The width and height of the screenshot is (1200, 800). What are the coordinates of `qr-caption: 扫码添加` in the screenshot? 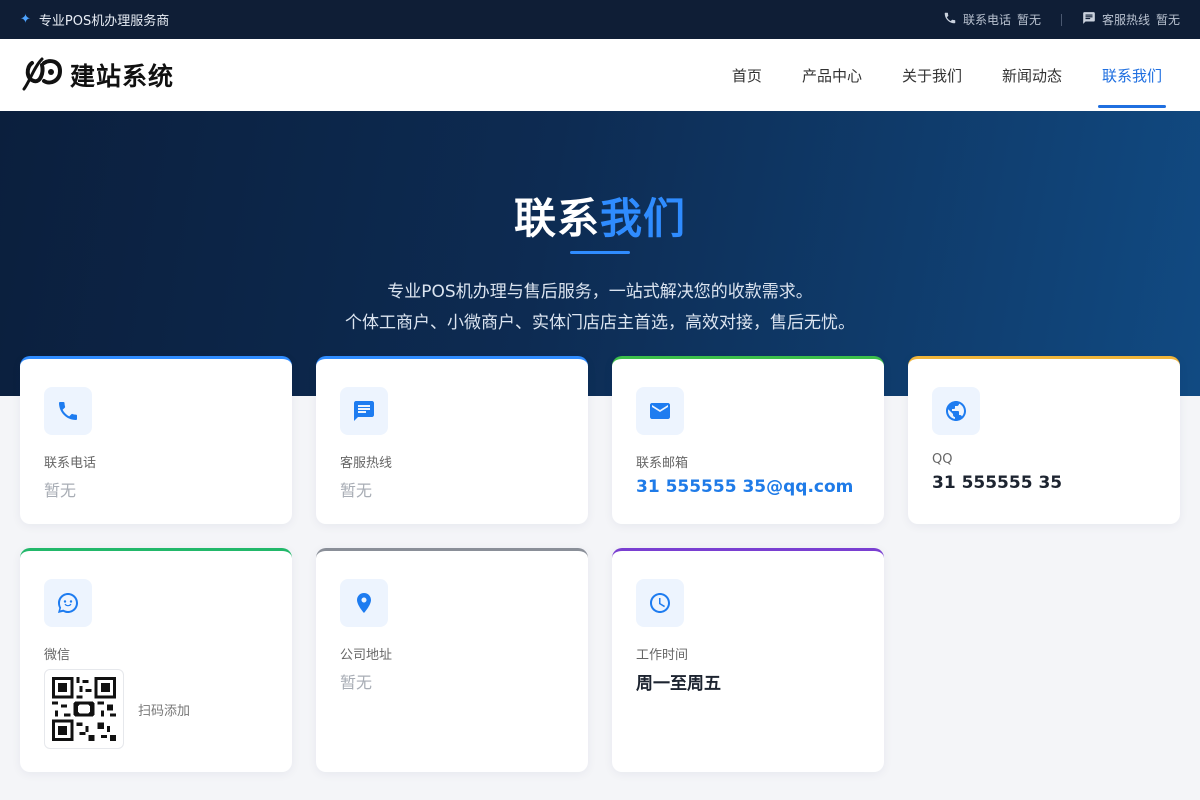 It's located at (164, 711).